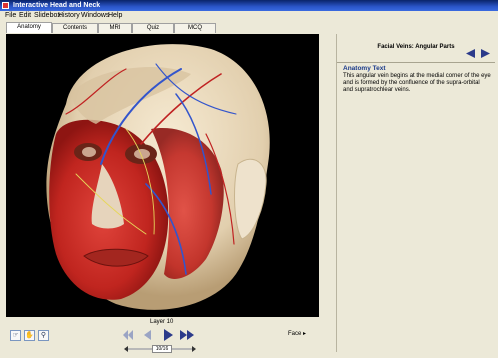  I want to click on play-icon, so click(168, 335).